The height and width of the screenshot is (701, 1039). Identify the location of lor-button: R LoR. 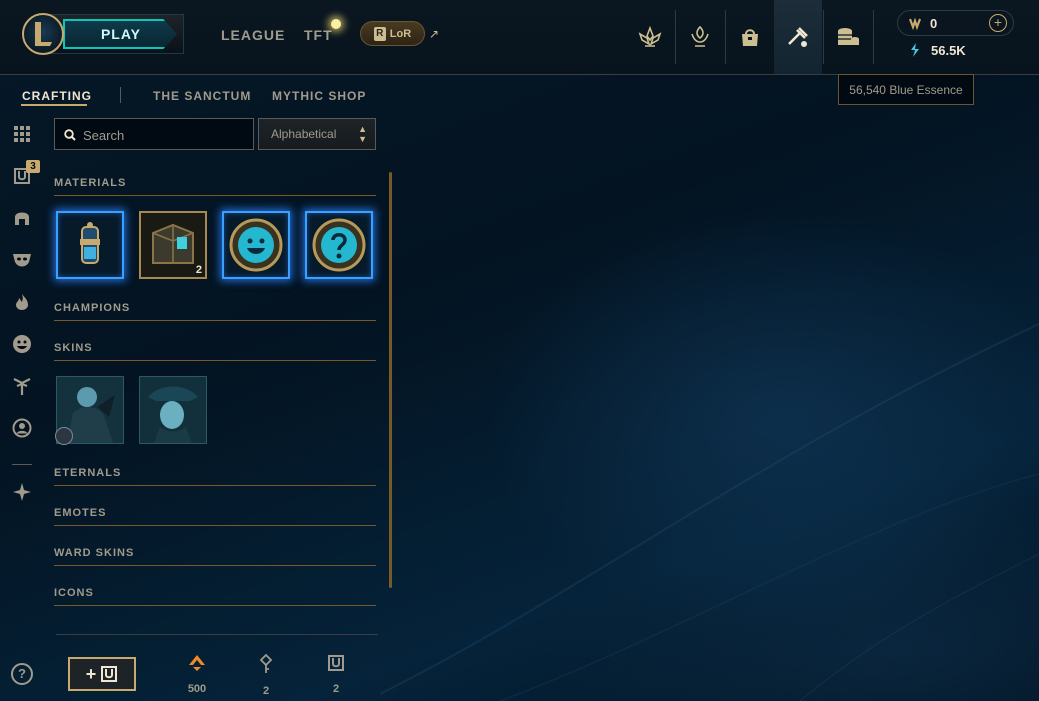
(392, 33).